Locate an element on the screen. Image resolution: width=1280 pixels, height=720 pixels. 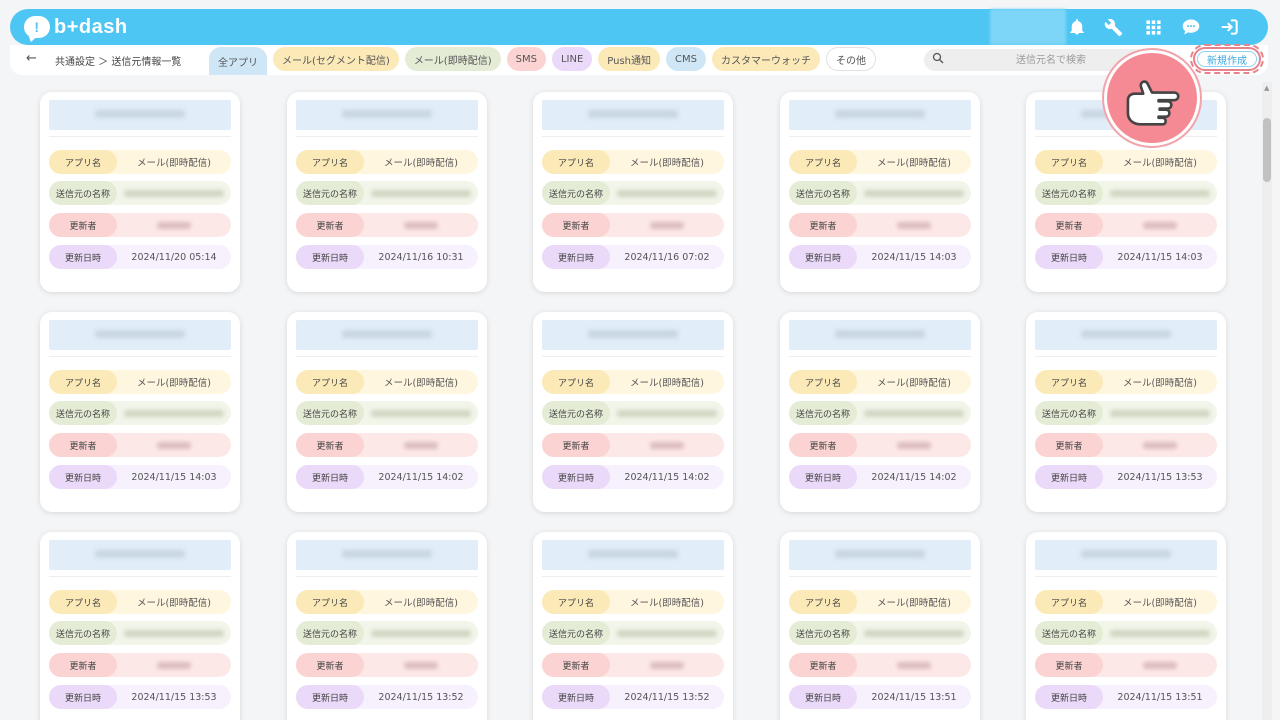
chat-icon is located at coordinates (1191, 27).